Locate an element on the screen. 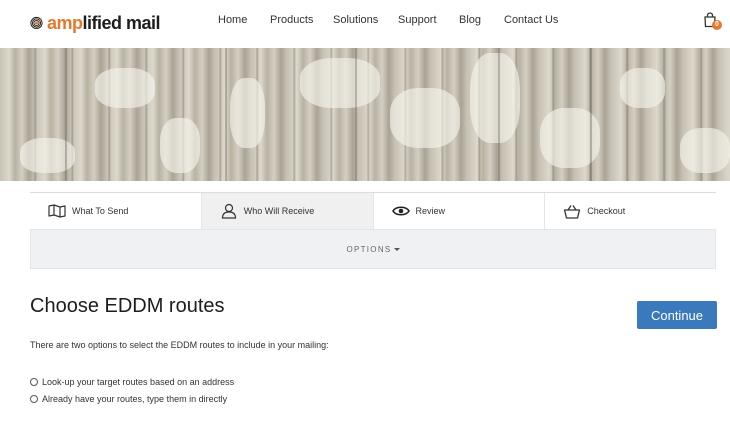 This screenshot has height=432, width=730. logo-target-icon is located at coordinates (36, 23).